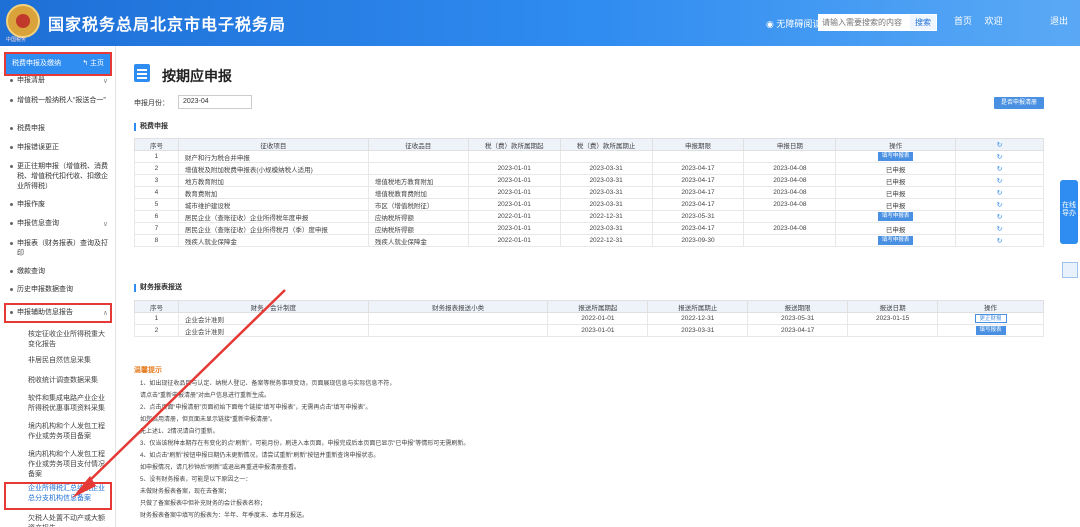  What do you see at coordinates (60, 205) in the screenshot?
I see `sidebar-item: 申报作废` at bounding box center [60, 205].